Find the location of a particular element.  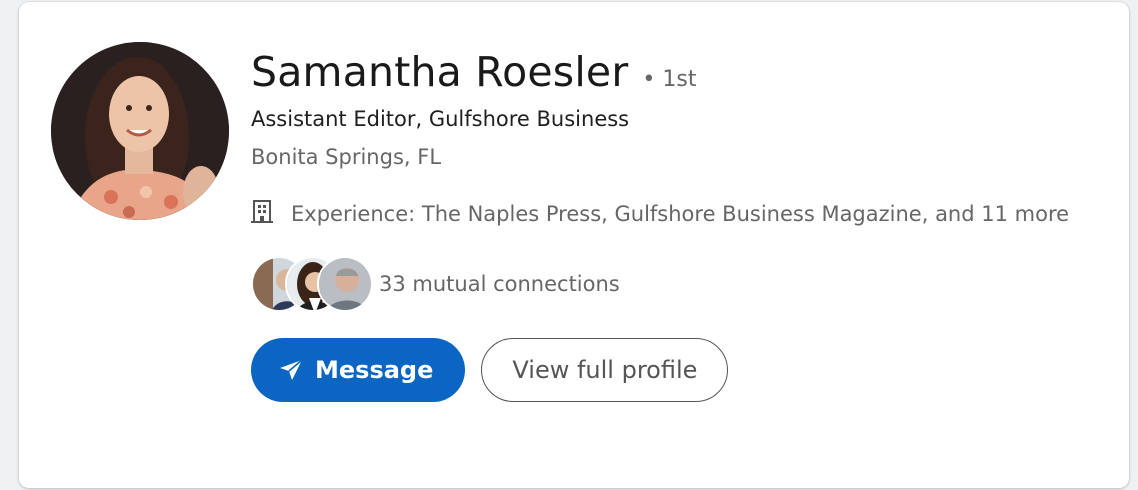

mutual-connections: 33 mutual connections is located at coordinates (676, 284).